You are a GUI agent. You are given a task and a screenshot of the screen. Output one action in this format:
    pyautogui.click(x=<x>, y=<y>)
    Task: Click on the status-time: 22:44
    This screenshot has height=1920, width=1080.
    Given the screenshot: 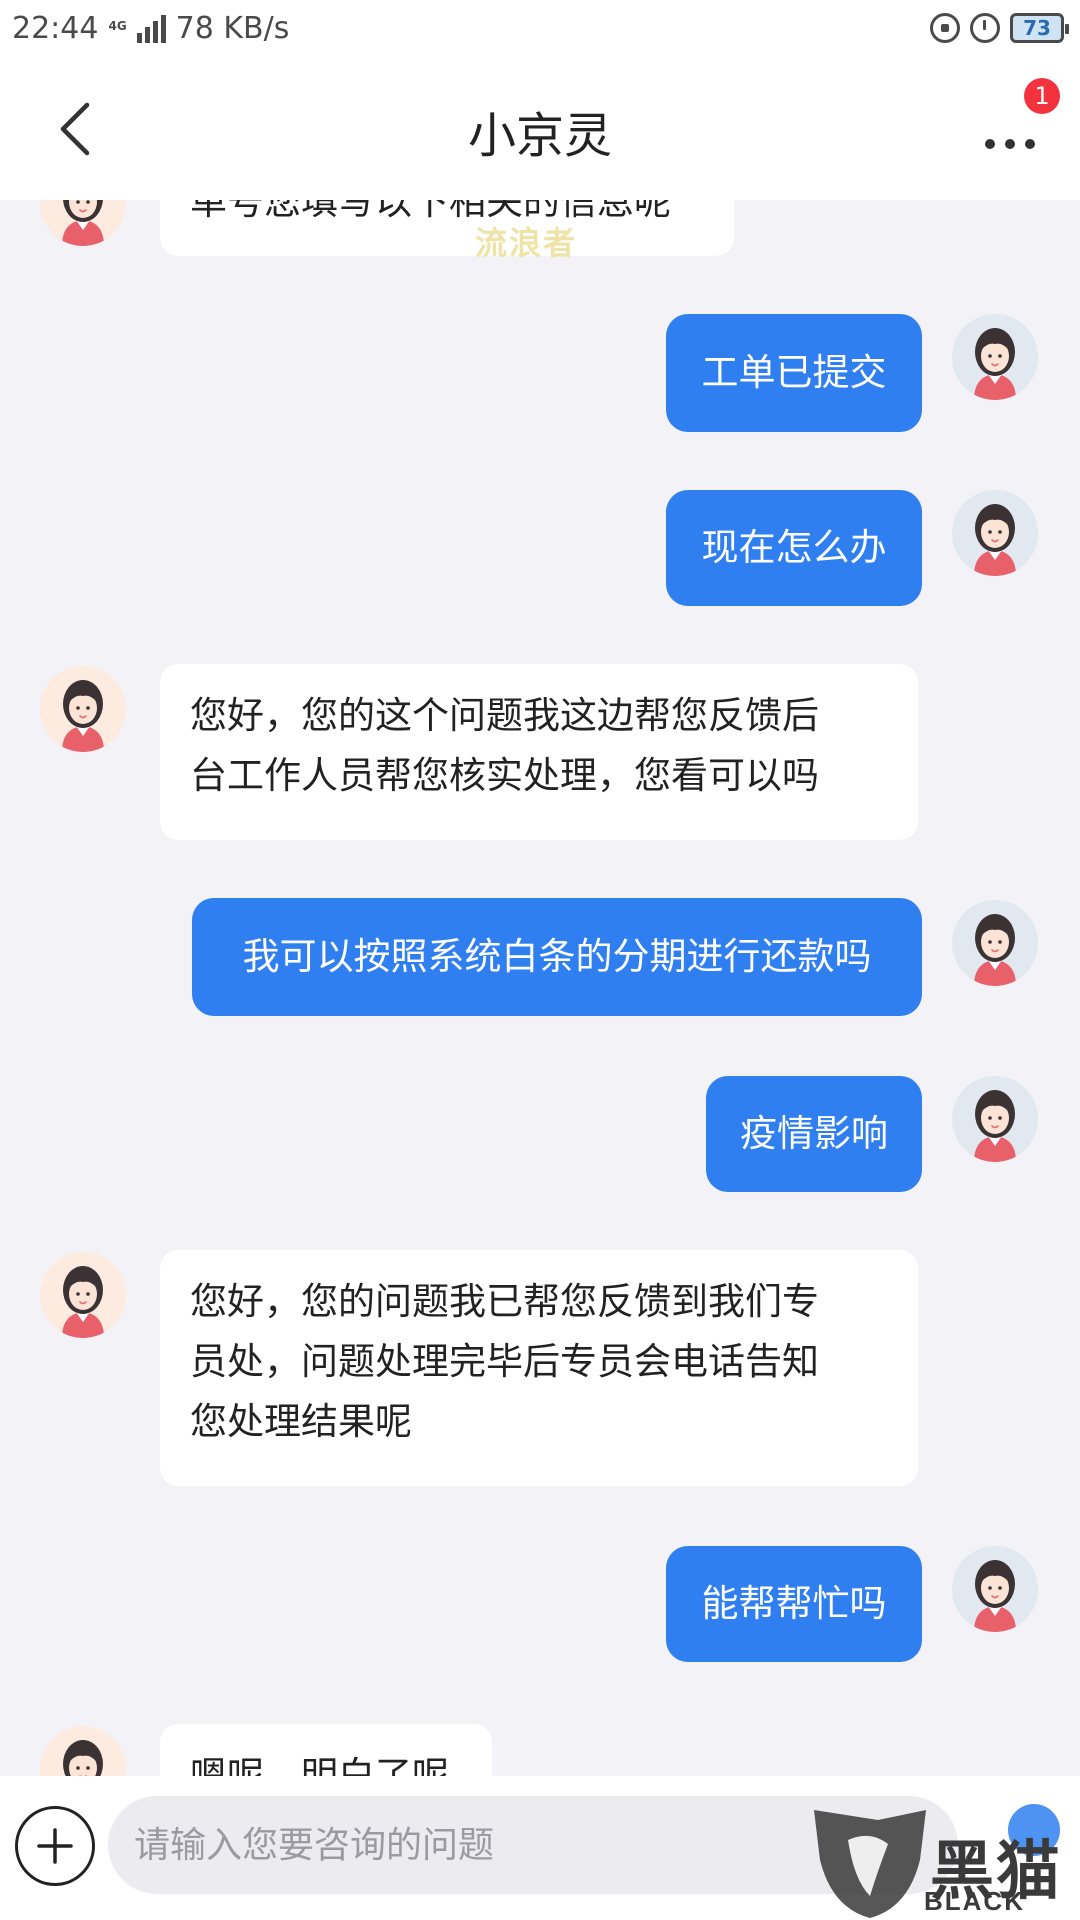 What is the action you would take?
    pyautogui.click(x=55, y=28)
    